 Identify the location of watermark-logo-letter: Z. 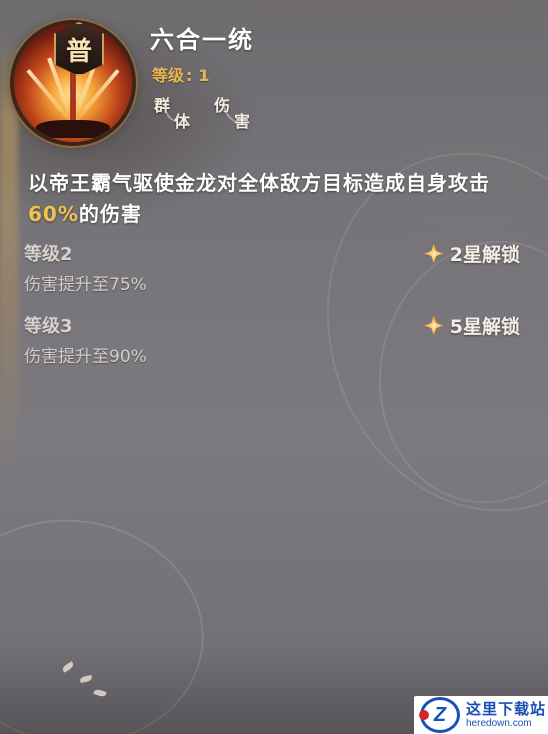
(440, 714).